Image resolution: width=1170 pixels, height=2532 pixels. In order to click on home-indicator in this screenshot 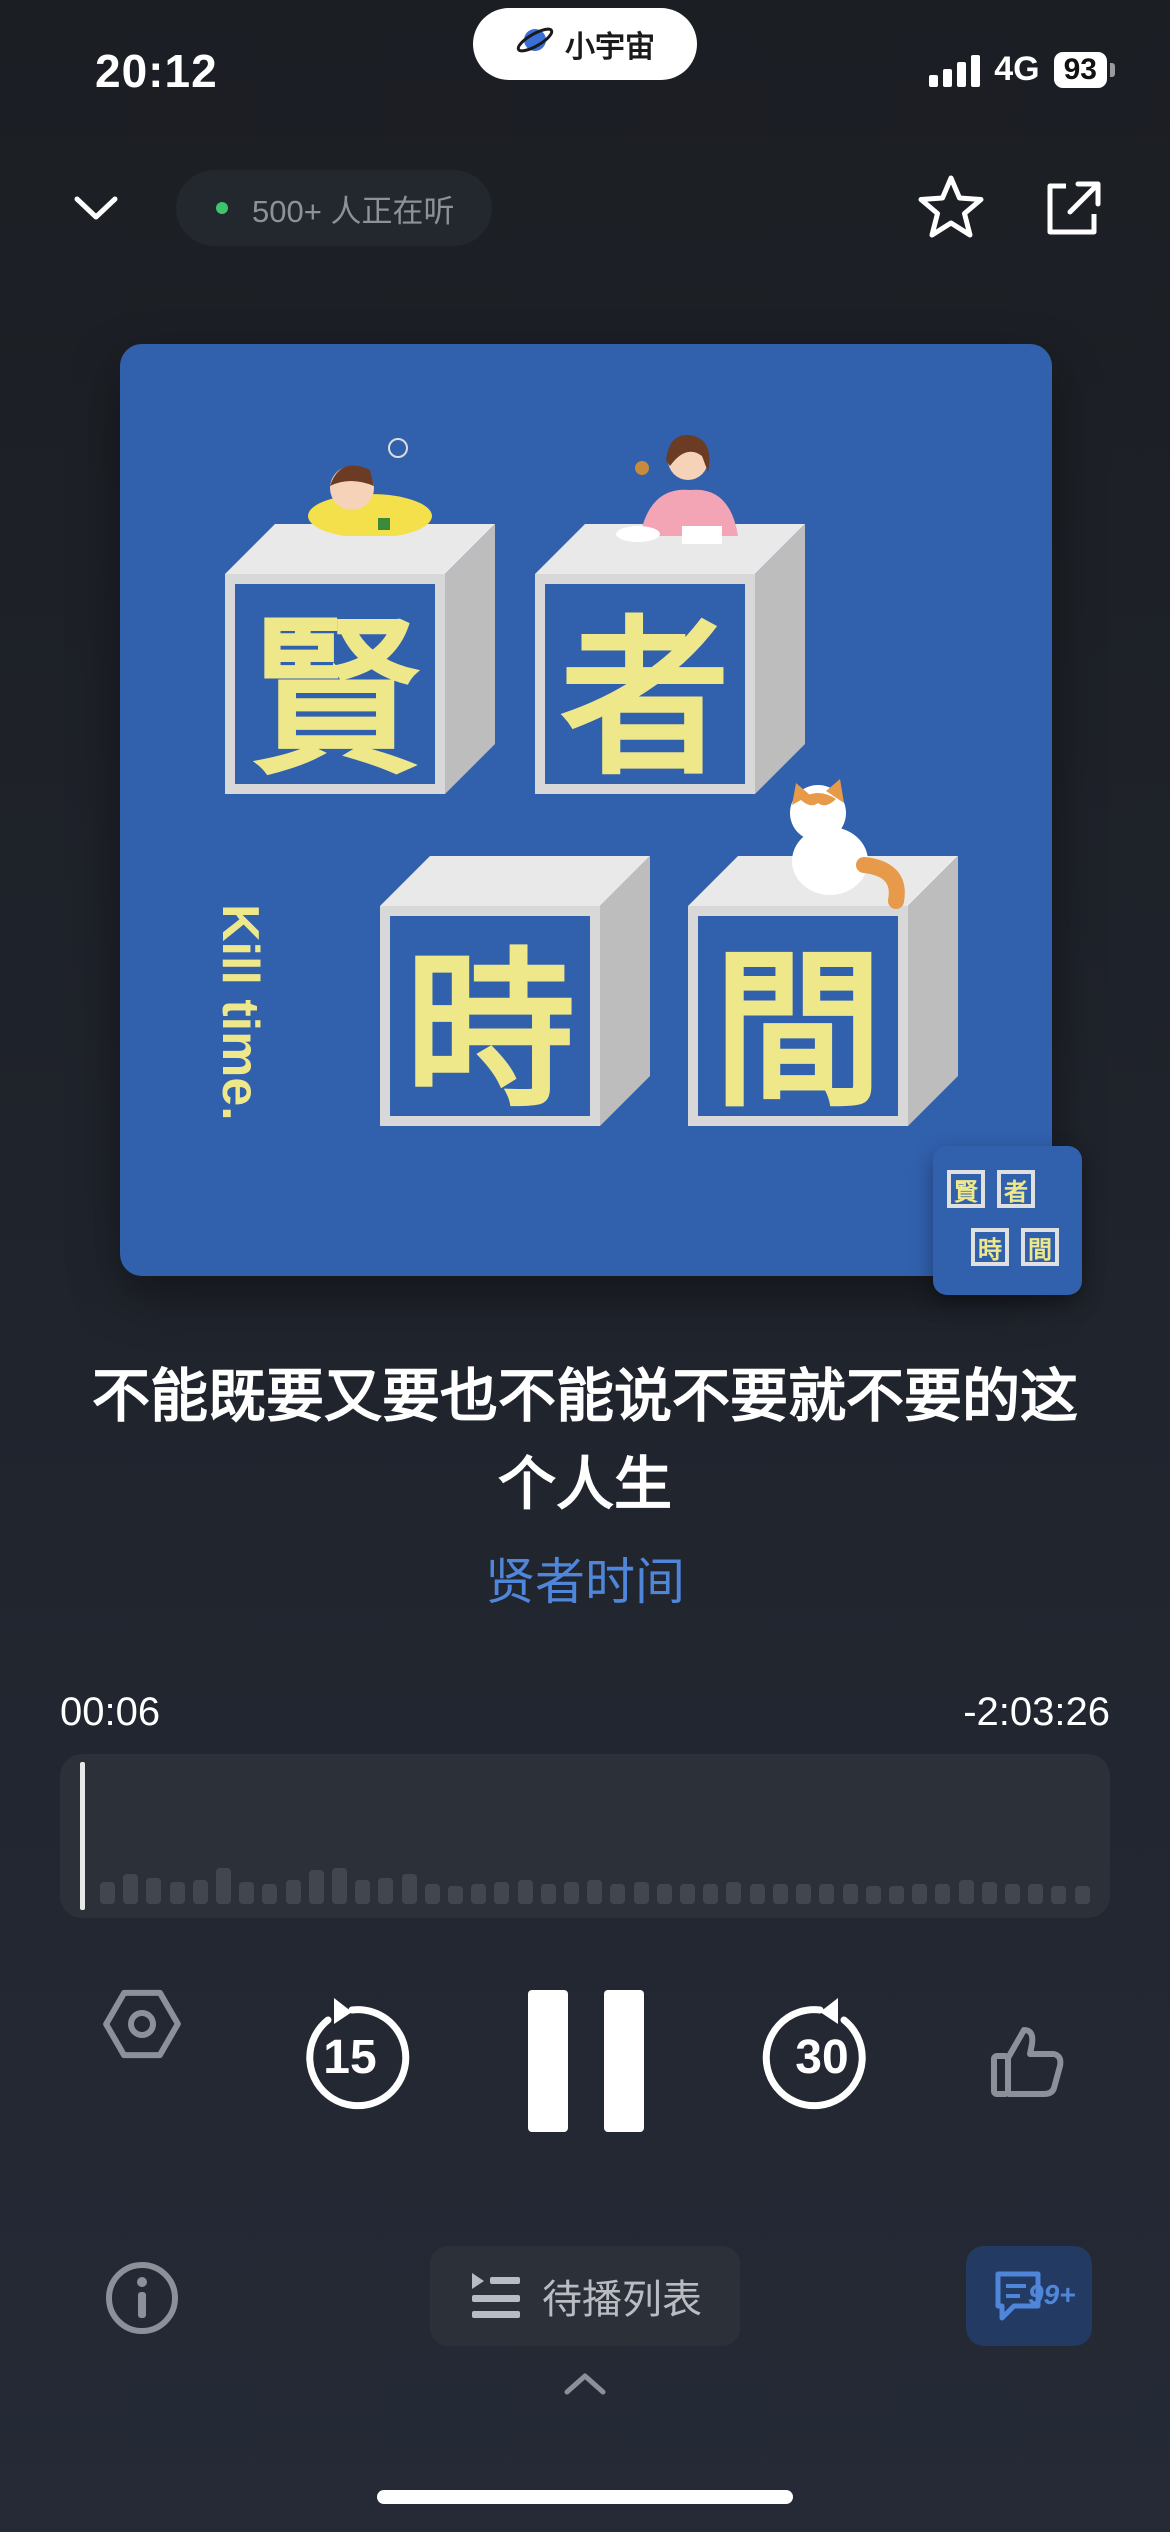, I will do `click(585, 2497)`.